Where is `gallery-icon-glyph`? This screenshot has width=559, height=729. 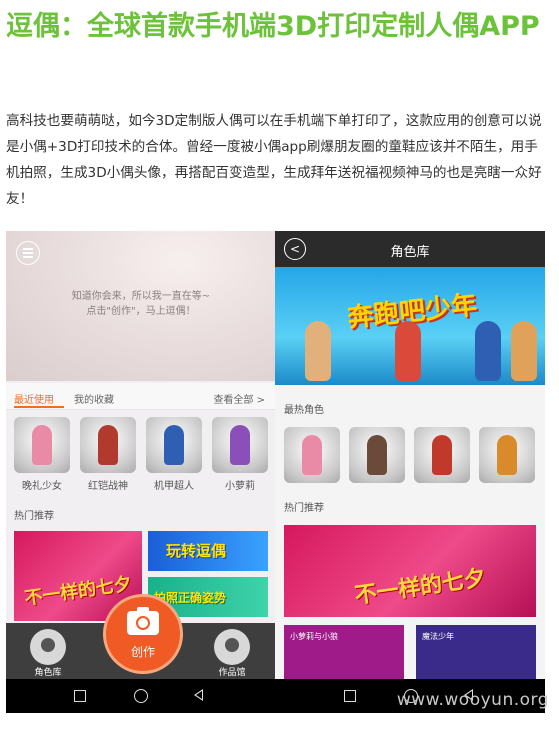 gallery-icon-glyph is located at coordinates (232, 645).